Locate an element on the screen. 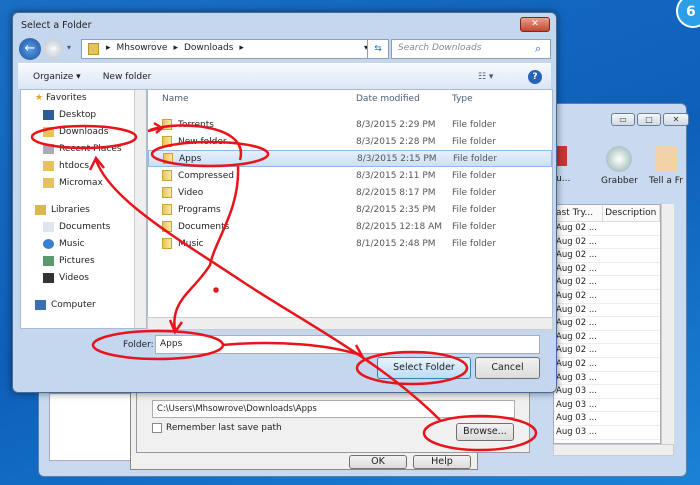  annotation-ellipse-downloads is located at coordinates (84, 137).